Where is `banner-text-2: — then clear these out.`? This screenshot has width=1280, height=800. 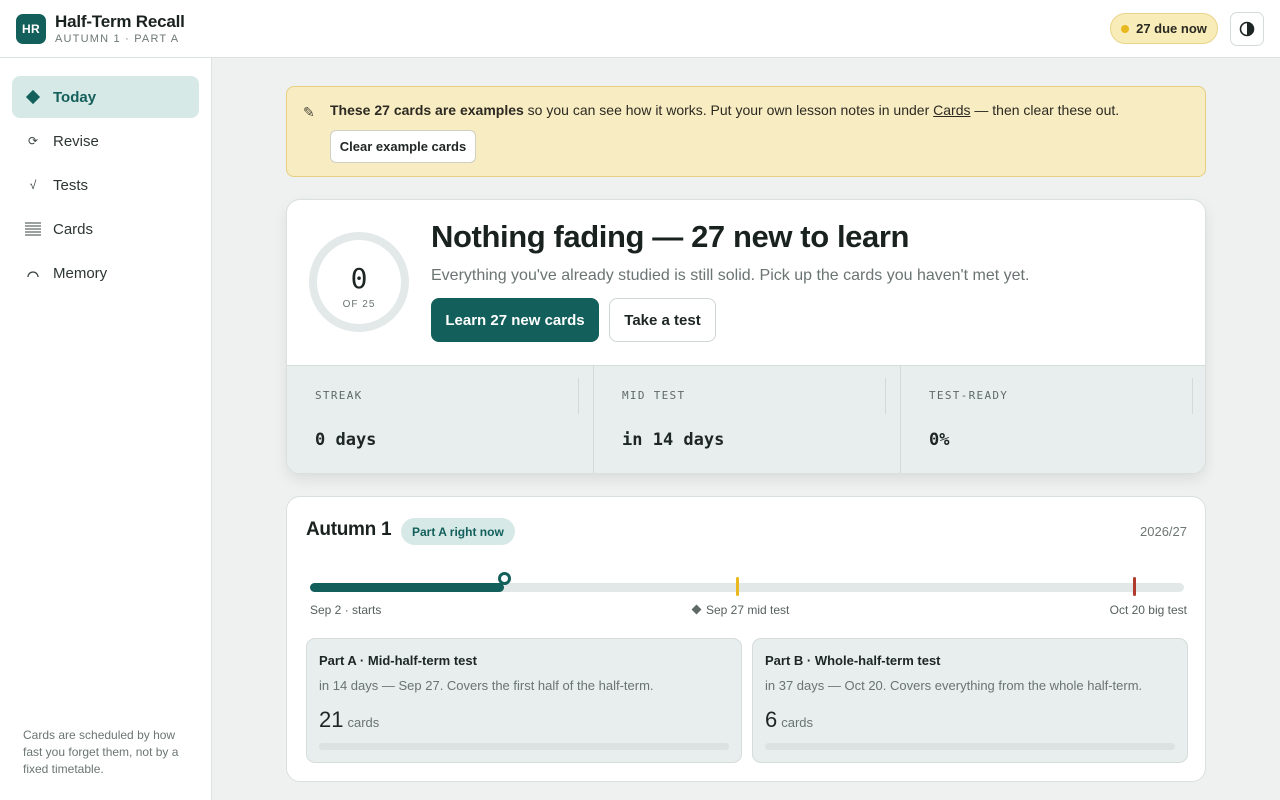 banner-text-2: — then clear these out. is located at coordinates (1045, 110).